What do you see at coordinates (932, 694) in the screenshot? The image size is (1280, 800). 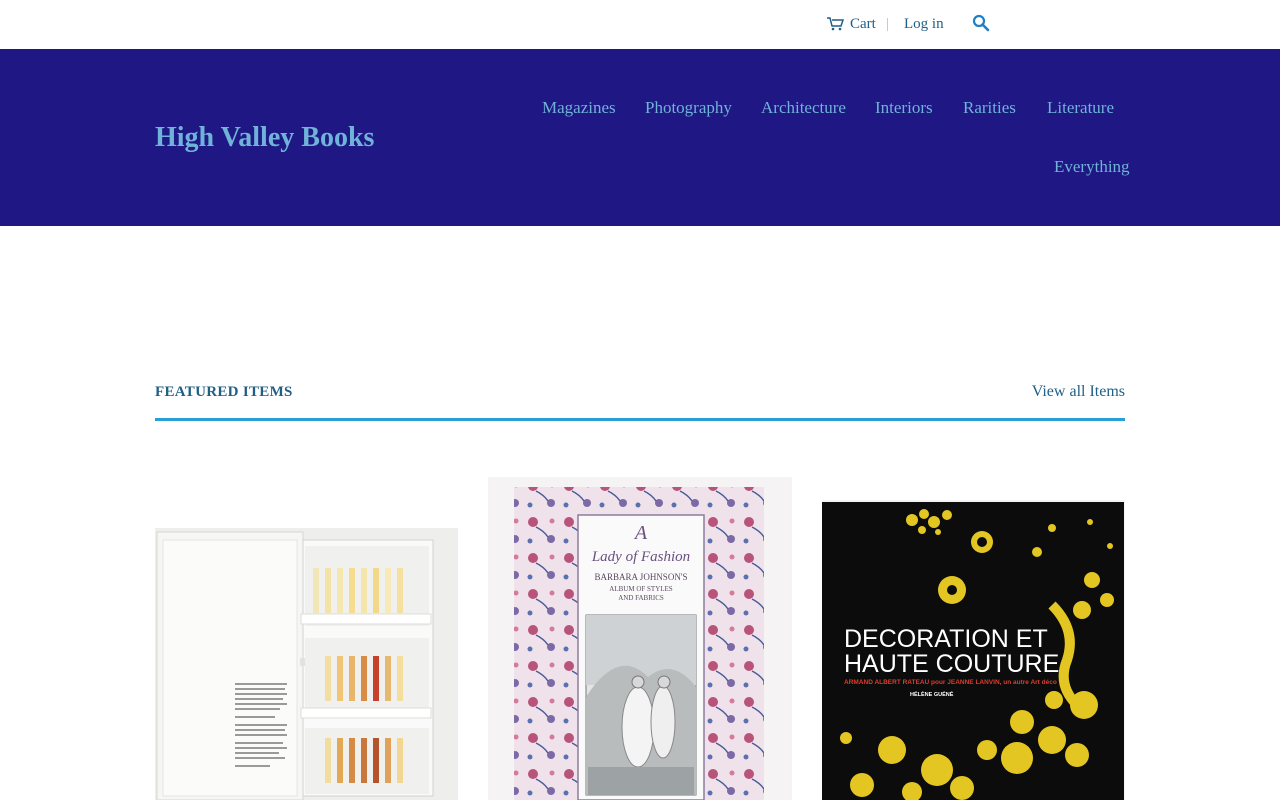 I see `cover-author: HÉLÈNE GUÉNÉ` at bounding box center [932, 694].